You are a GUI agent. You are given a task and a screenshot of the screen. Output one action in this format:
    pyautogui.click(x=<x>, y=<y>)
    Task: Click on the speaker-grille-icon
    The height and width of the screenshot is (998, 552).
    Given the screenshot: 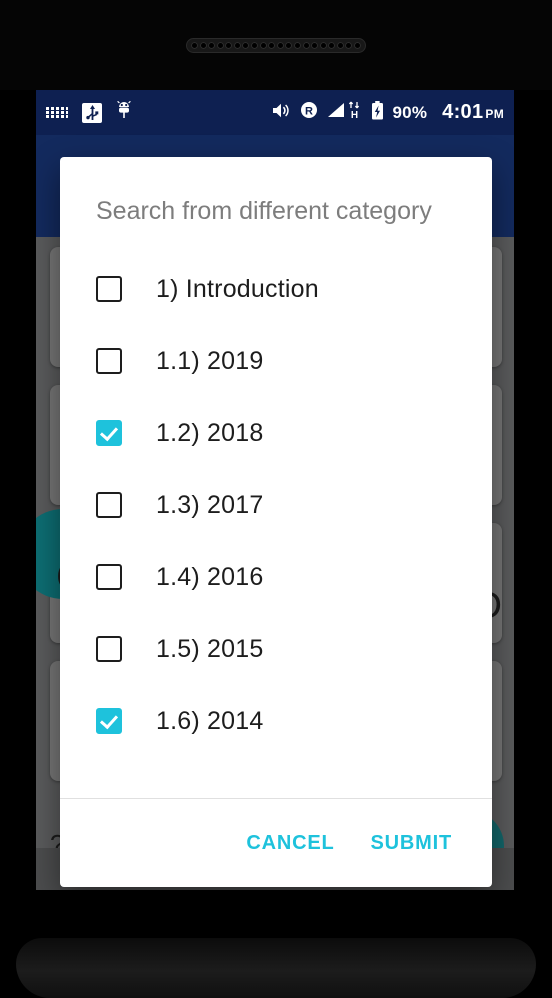 What is the action you would take?
    pyautogui.click(x=276, y=45)
    